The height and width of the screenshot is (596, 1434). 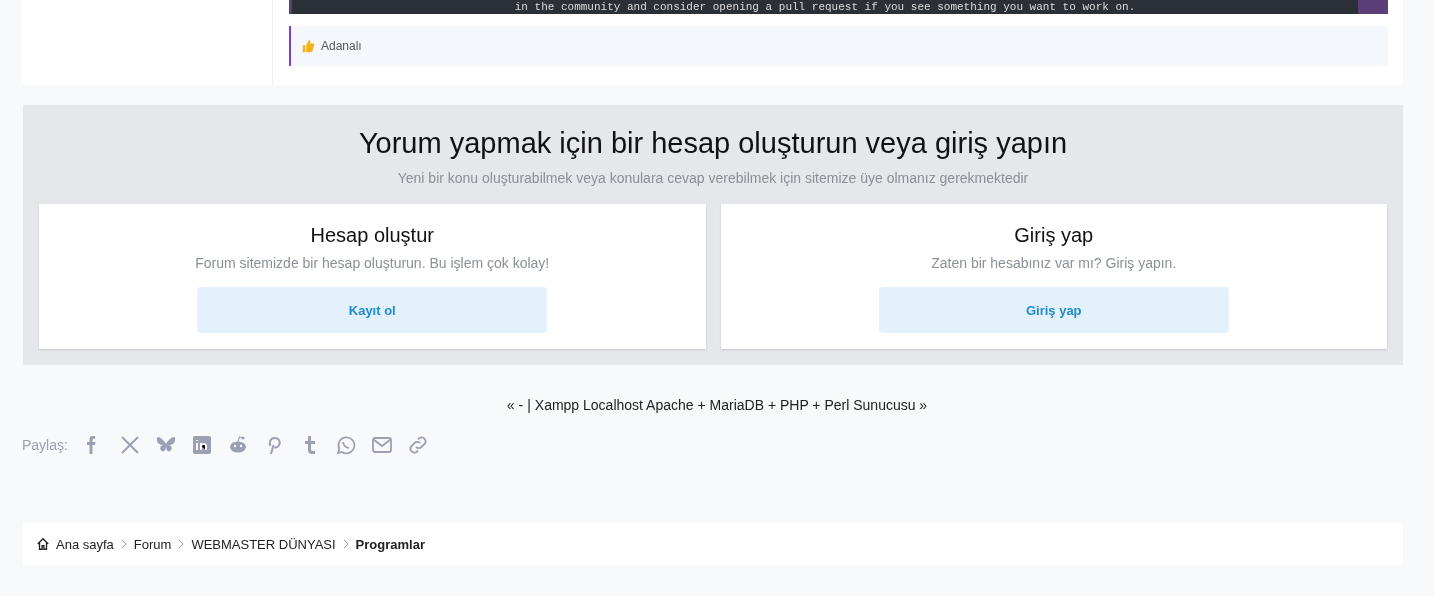 What do you see at coordinates (85, 544) in the screenshot?
I see `breadcrumb-link: Ana sayfa` at bounding box center [85, 544].